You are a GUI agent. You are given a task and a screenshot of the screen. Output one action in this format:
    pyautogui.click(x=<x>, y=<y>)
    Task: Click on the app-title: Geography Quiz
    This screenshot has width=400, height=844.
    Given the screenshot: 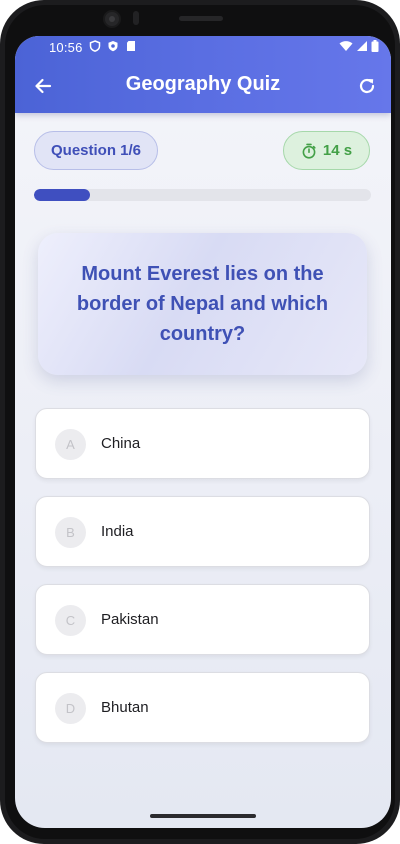 What is the action you would take?
    pyautogui.click(x=203, y=84)
    